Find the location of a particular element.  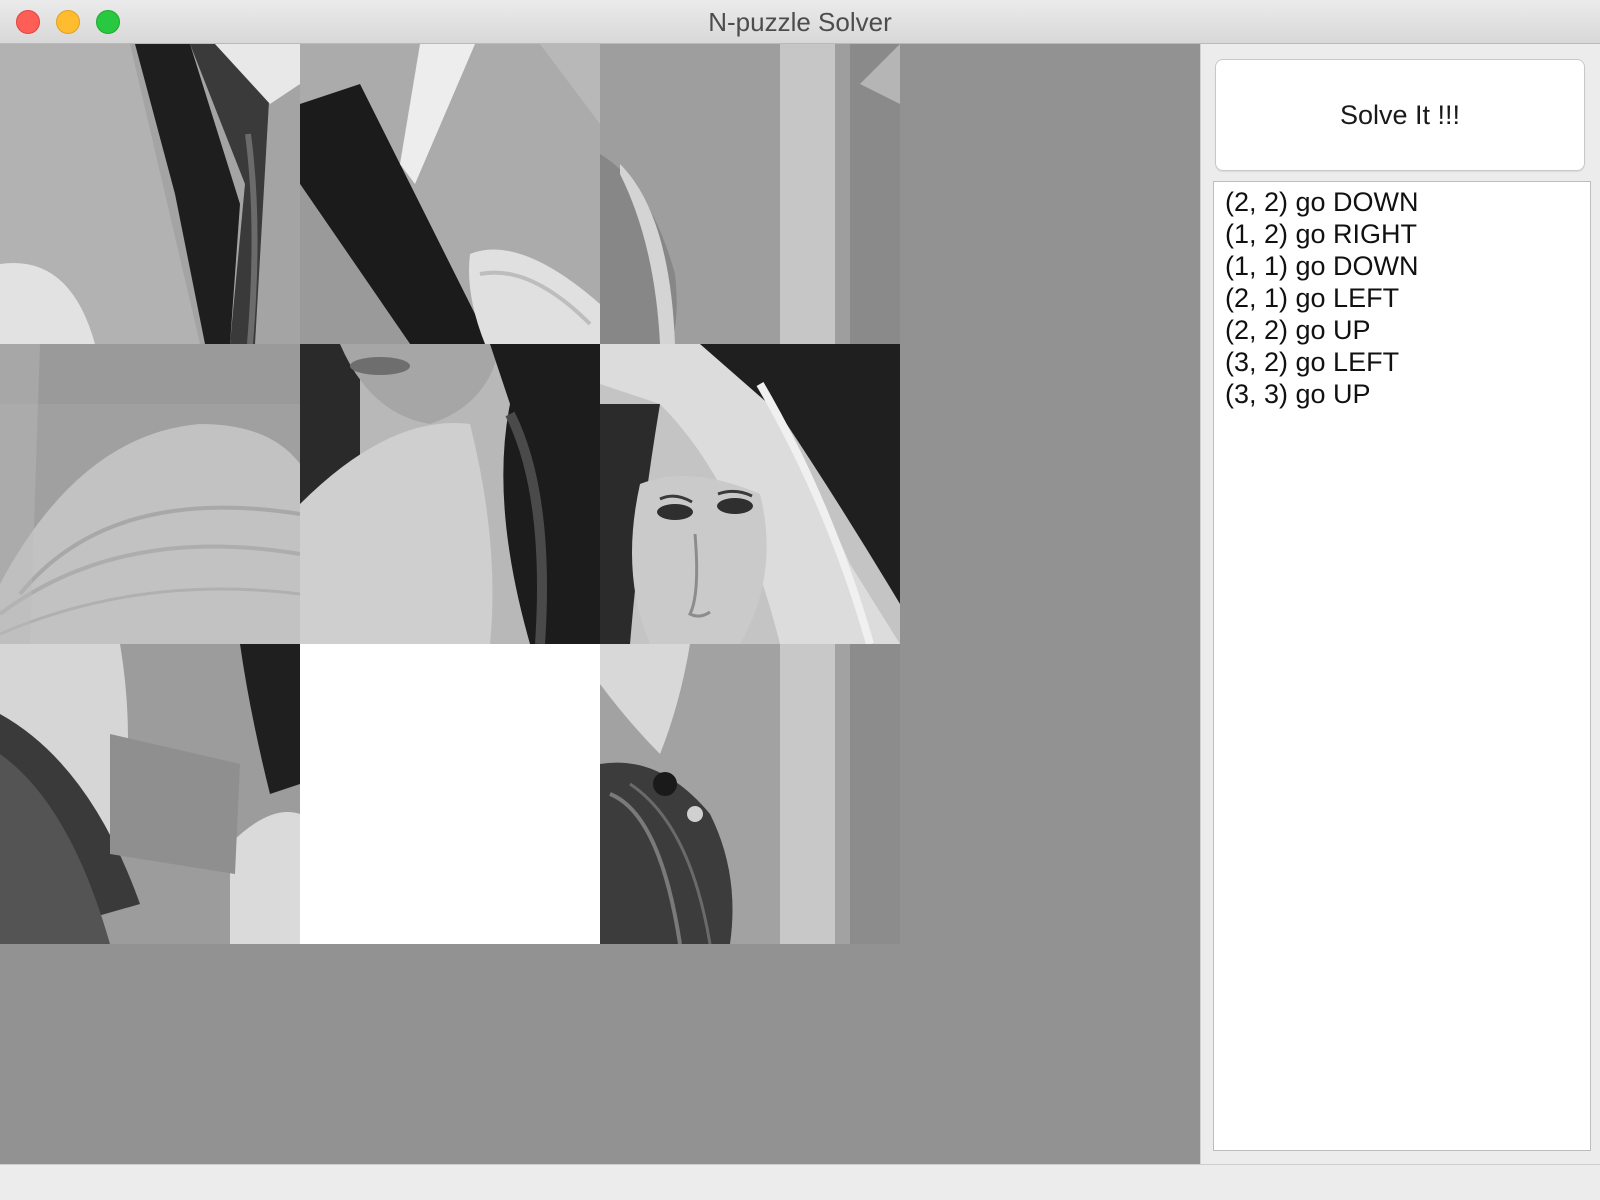

list-item: (1, 1) go DOWN is located at coordinates (1402, 266).